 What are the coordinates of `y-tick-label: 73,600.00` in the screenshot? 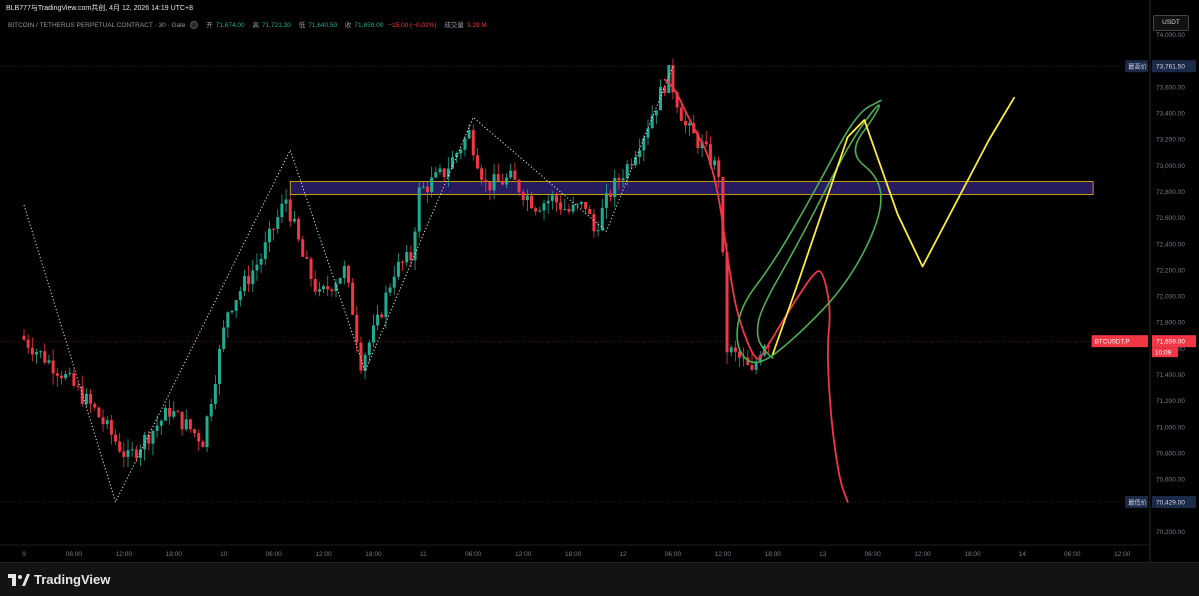 It's located at (1170, 87).